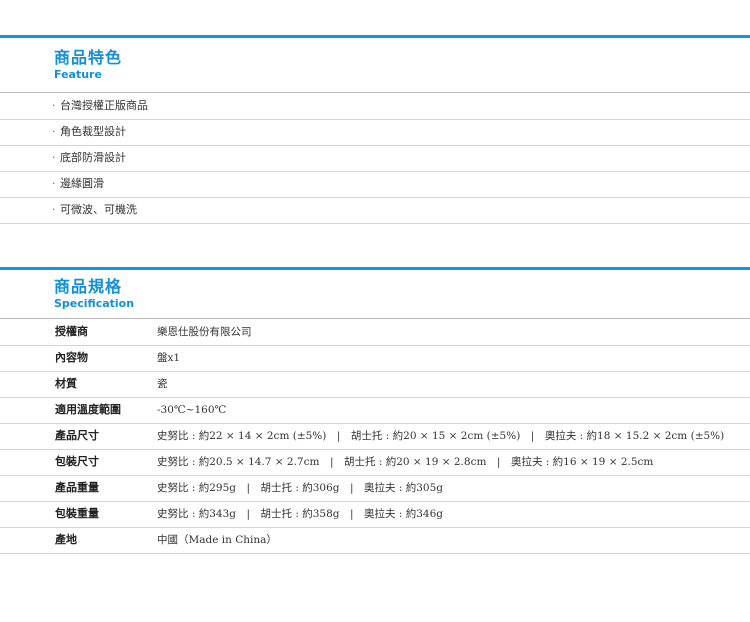  What do you see at coordinates (93, 157) in the screenshot?
I see `feature-item-text: 底部防滑設計` at bounding box center [93, 157].